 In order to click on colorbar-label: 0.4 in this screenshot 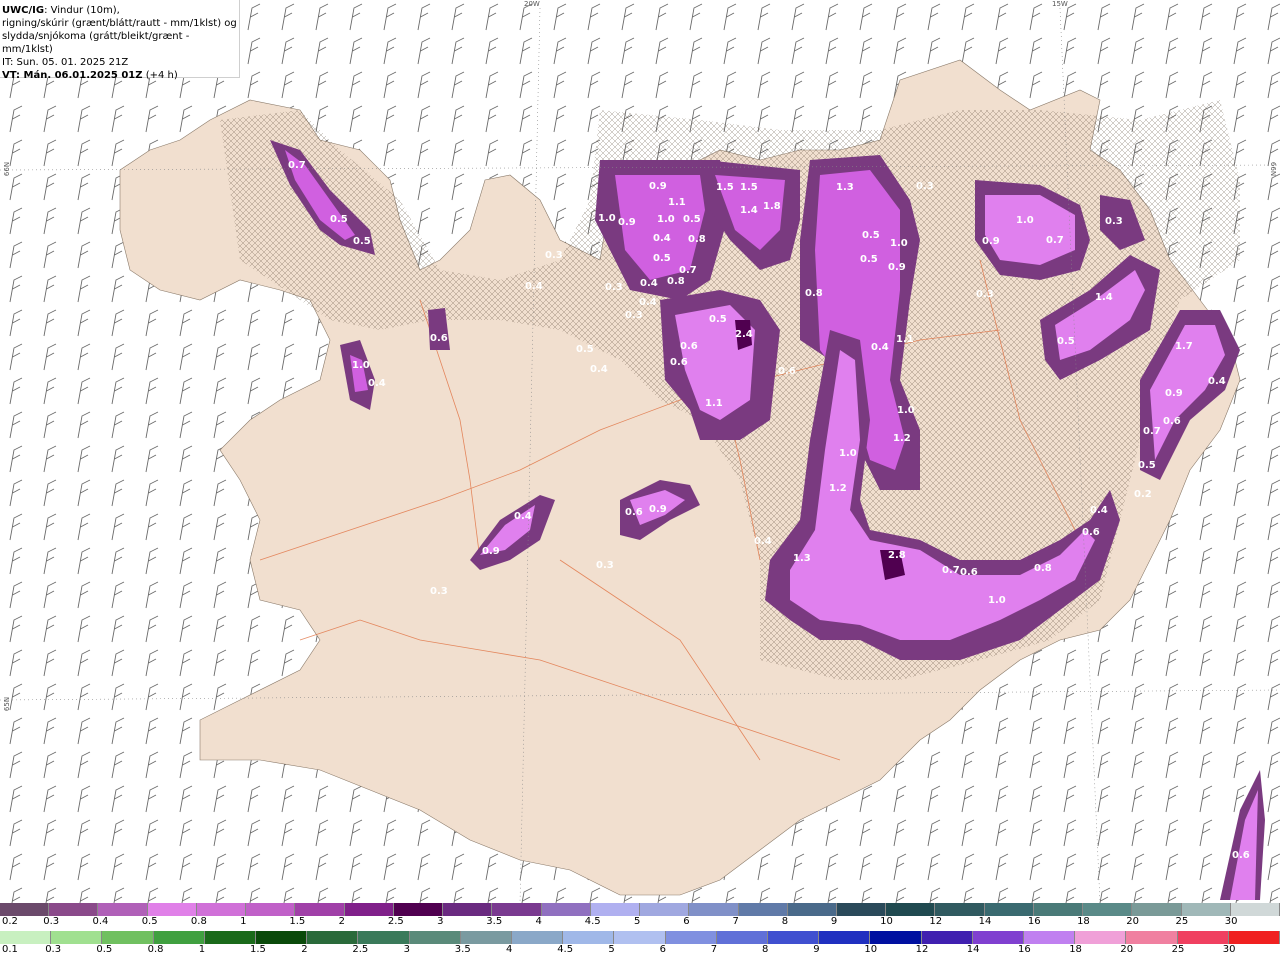, I will do `click(100, 921)`.